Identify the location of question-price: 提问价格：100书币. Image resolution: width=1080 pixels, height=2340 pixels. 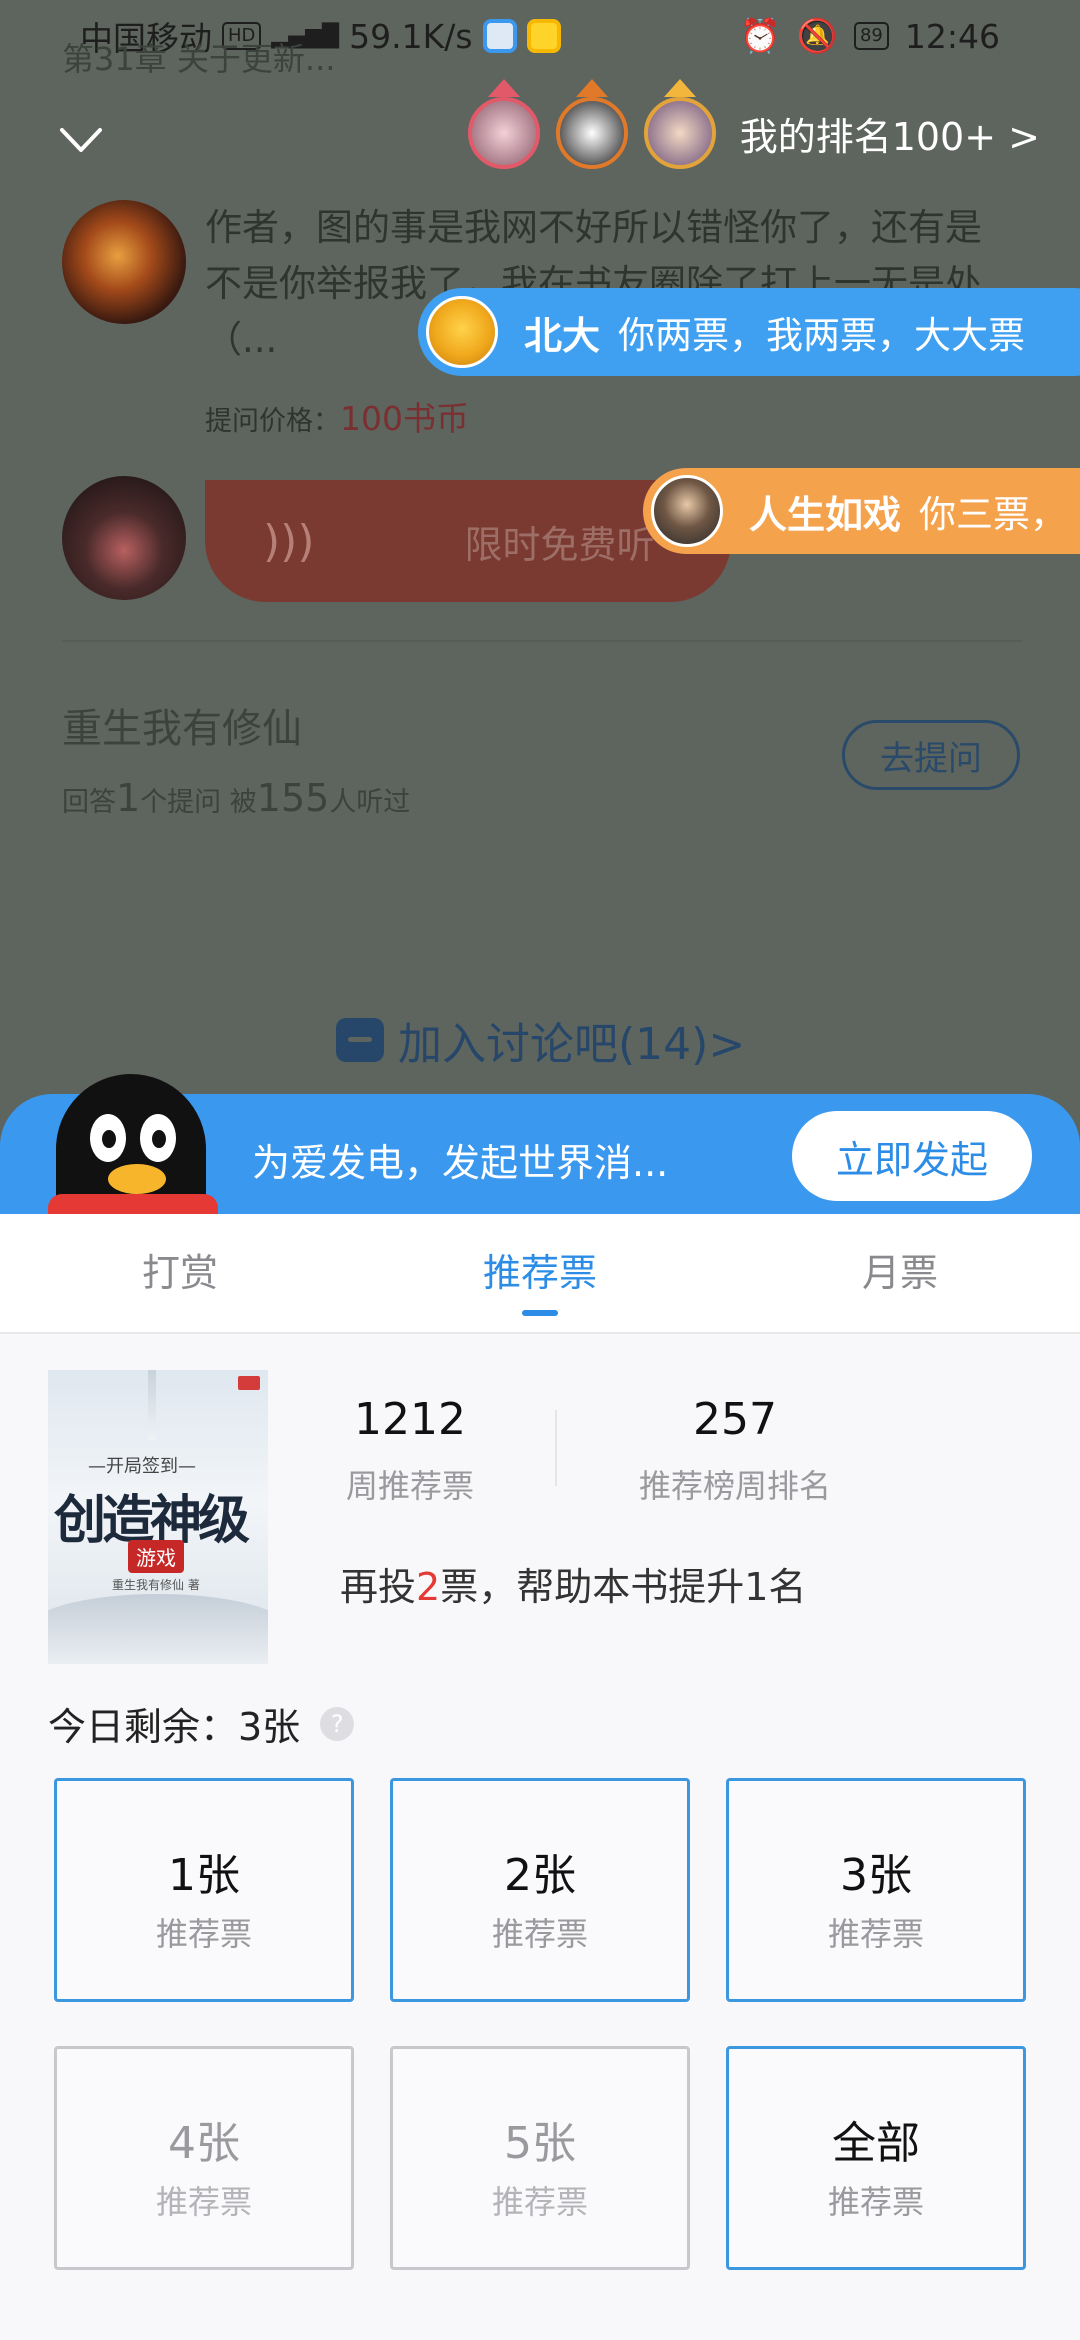
(337, 416).